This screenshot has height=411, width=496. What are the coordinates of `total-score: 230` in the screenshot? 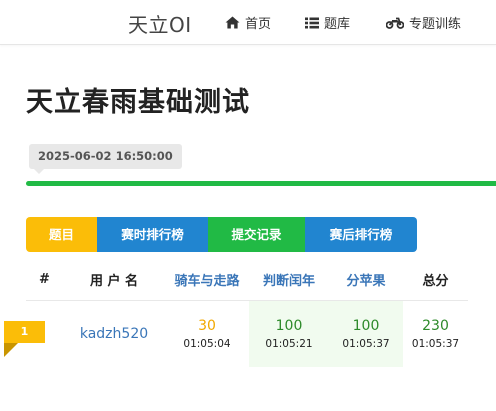 It's located at (435, 325).